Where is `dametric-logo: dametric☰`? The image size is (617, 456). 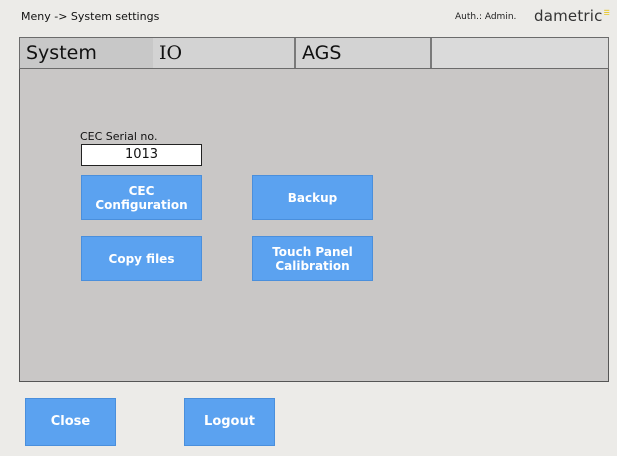 dametric-logo: dametric☰ is located at coordinates (572, 16).